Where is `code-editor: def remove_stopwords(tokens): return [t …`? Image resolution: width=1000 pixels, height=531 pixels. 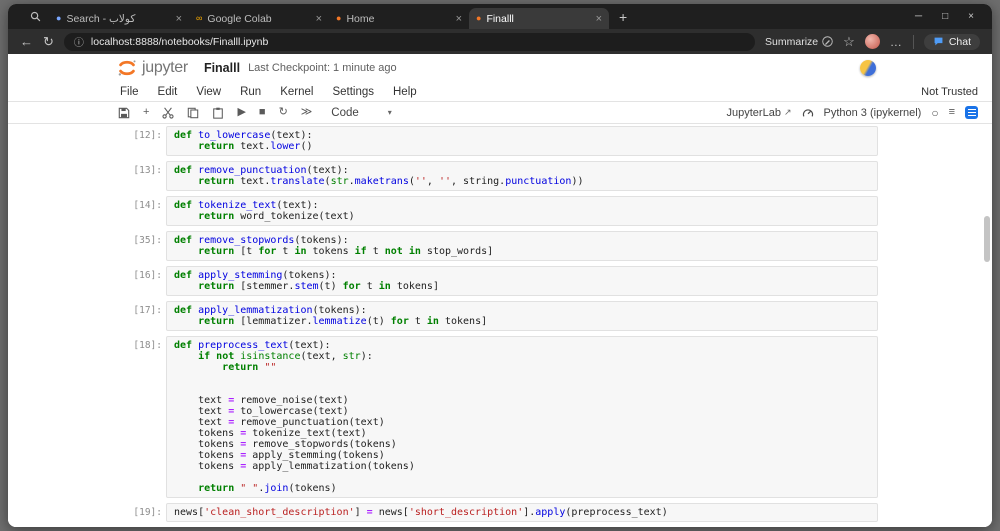 code-editor: def remove_stopwords(tokens): return [t … is located at coordinates (522, 246).